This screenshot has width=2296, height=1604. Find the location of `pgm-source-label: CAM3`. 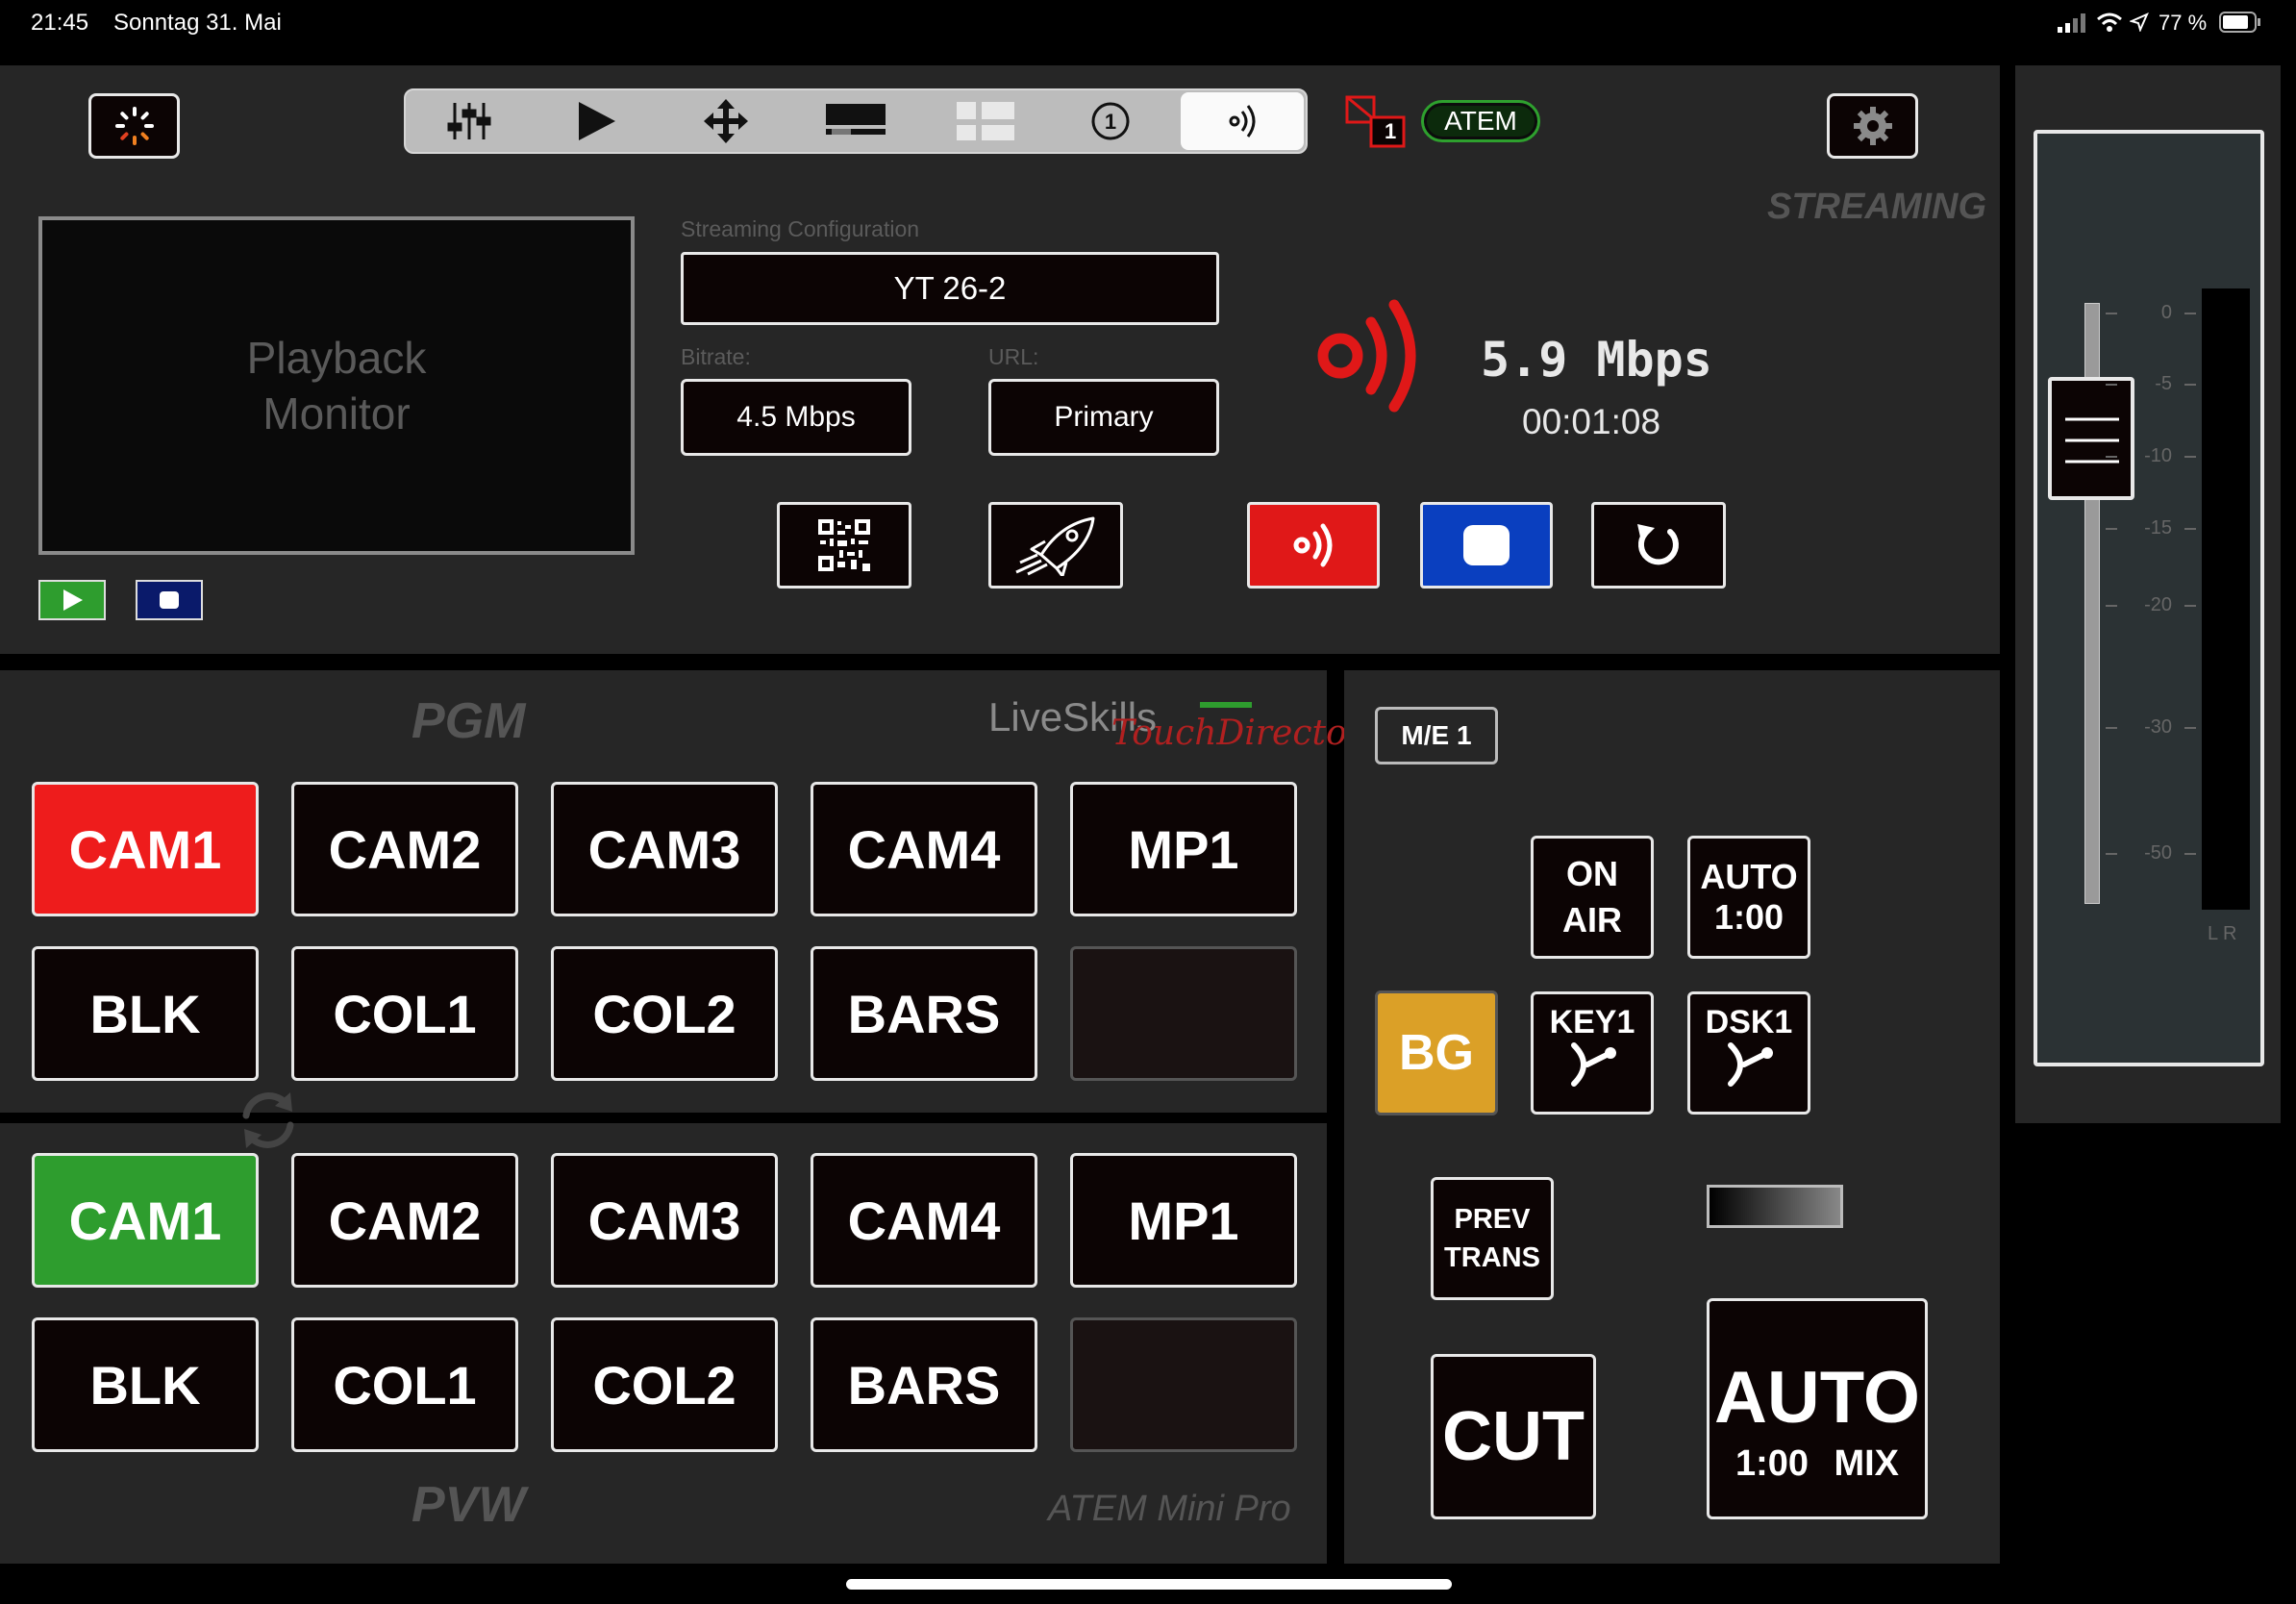

pgm-source-label: CAM3 is located at coordinates (664, 849).